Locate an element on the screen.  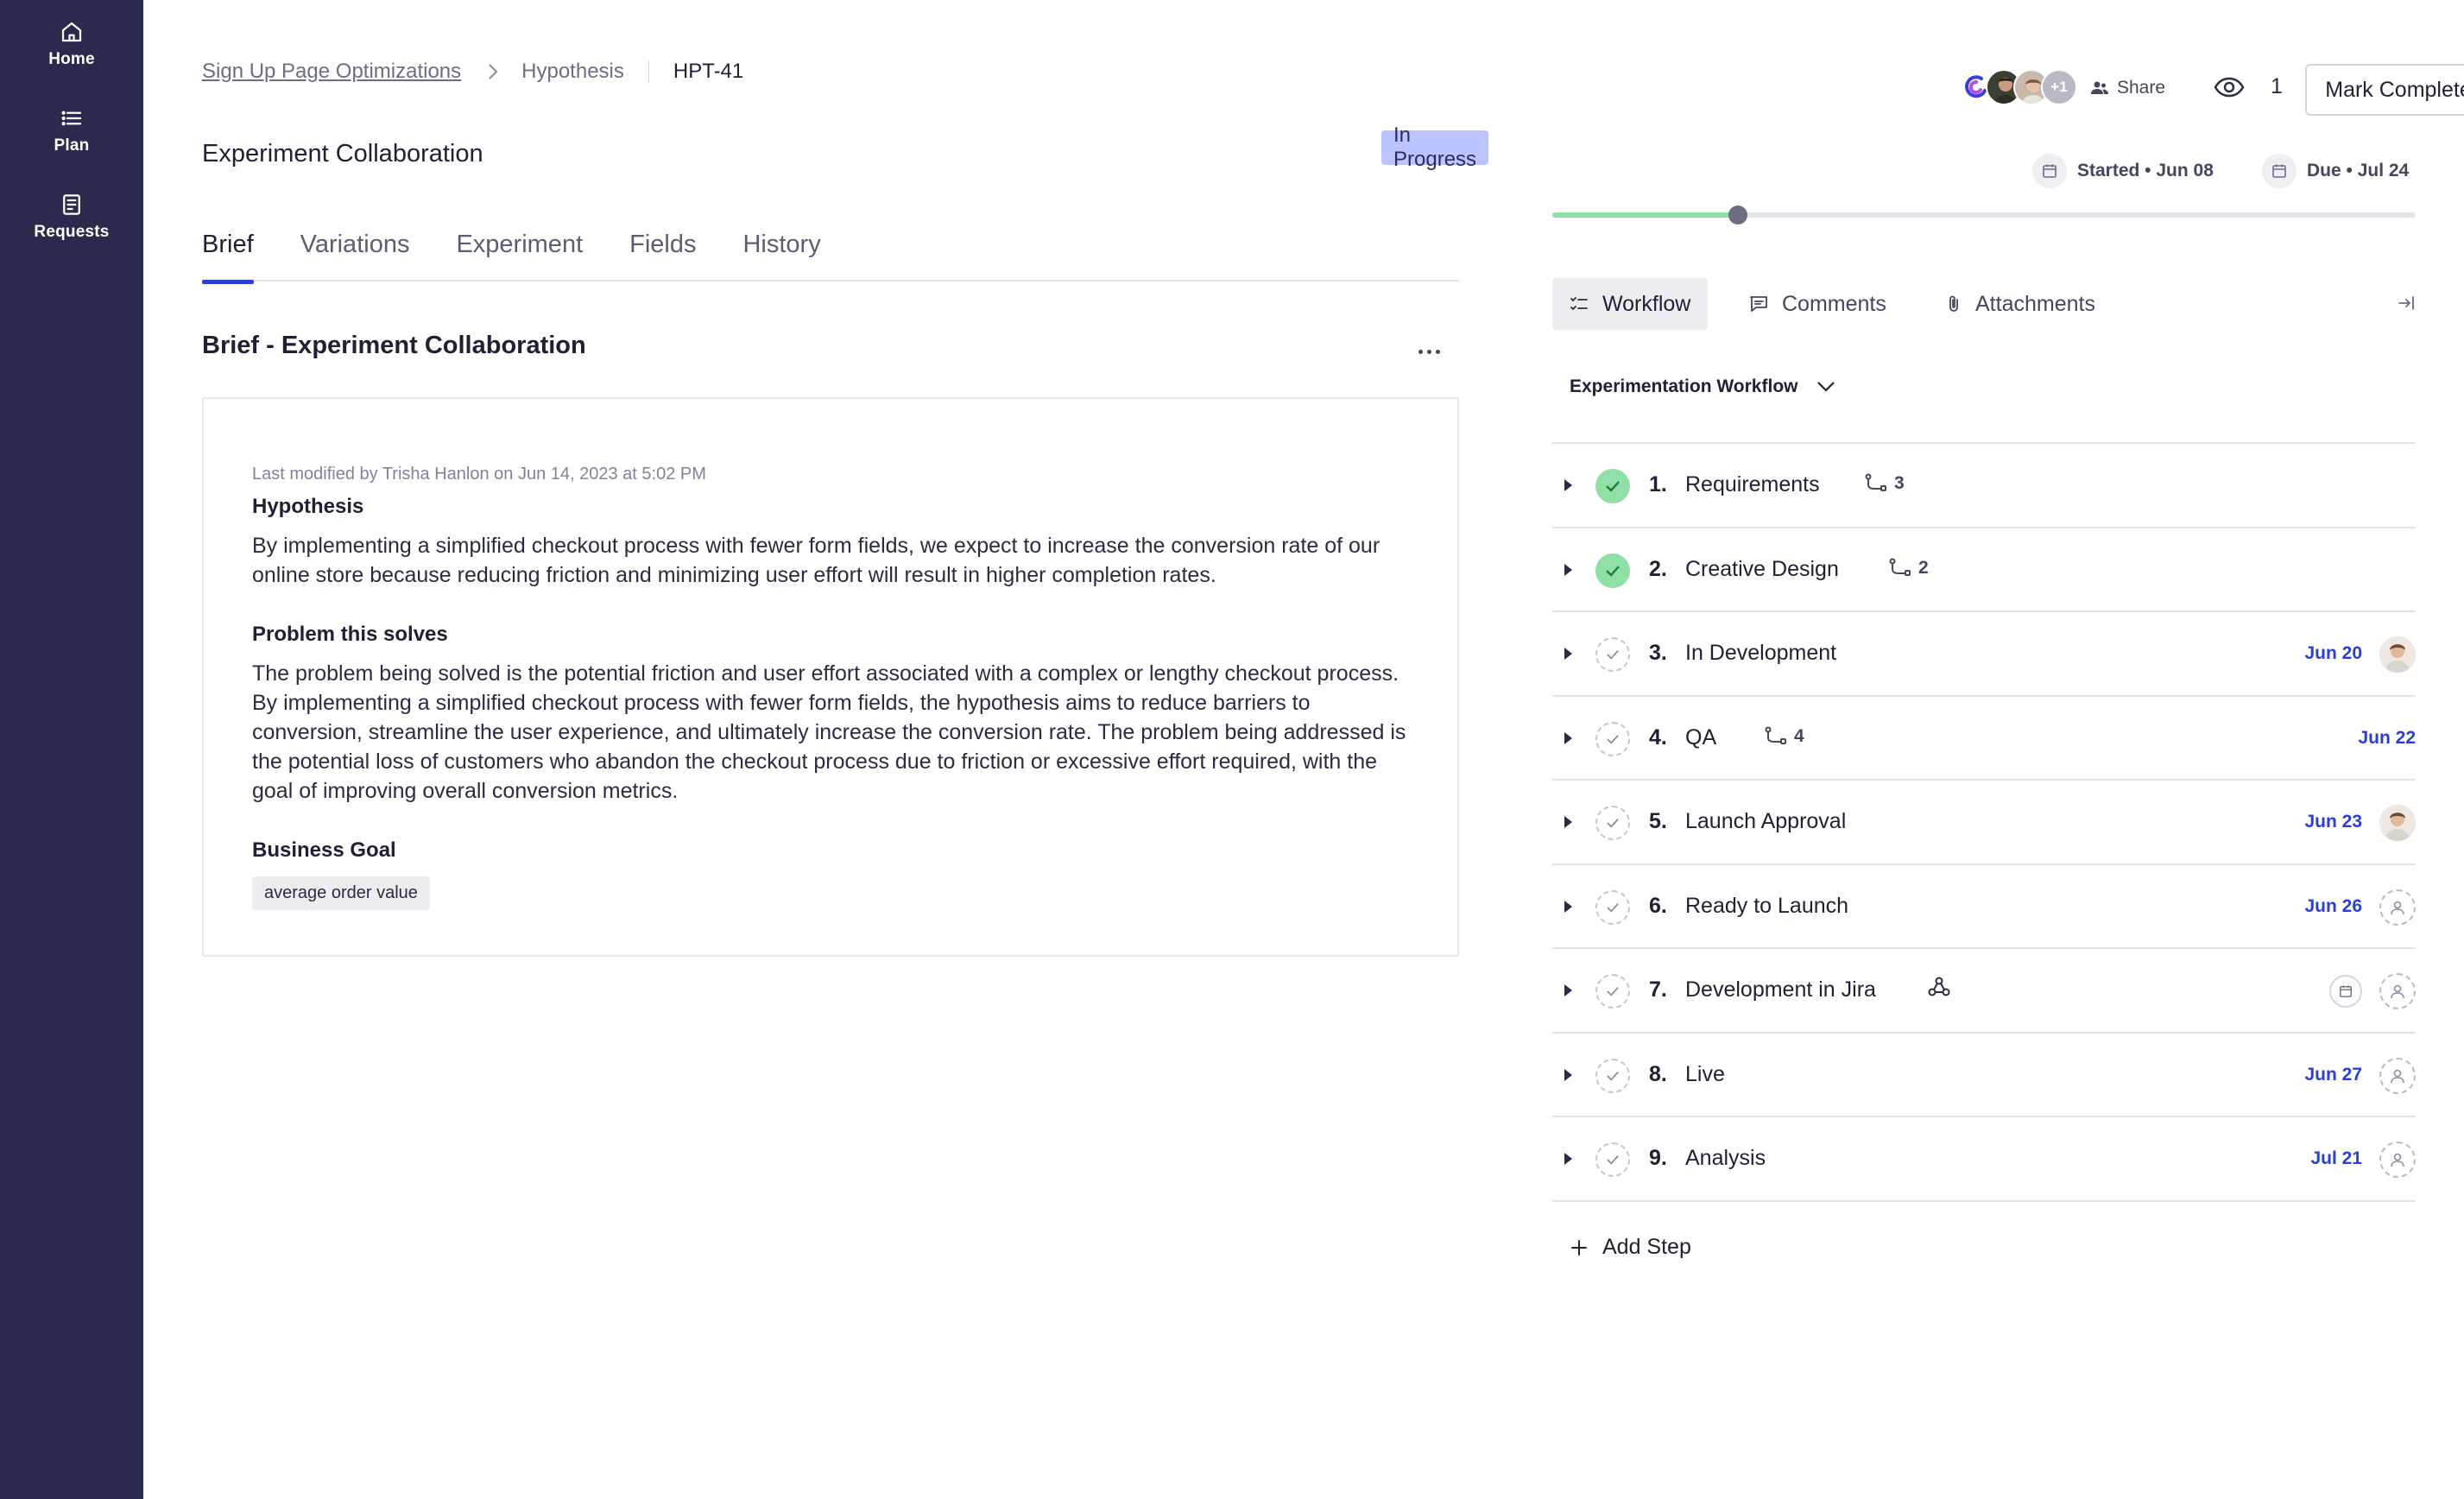
tab-comments-label: Comments is located at coordinates (1834, 303).